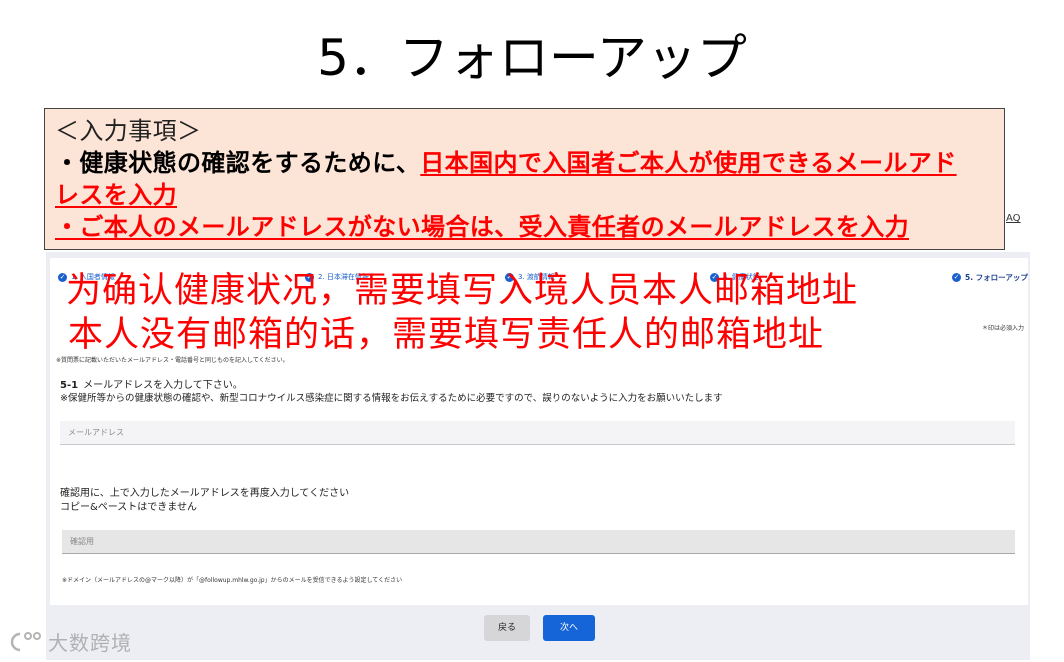  I want to click on step-label: 5. フォローアップ, so click(996, 277).